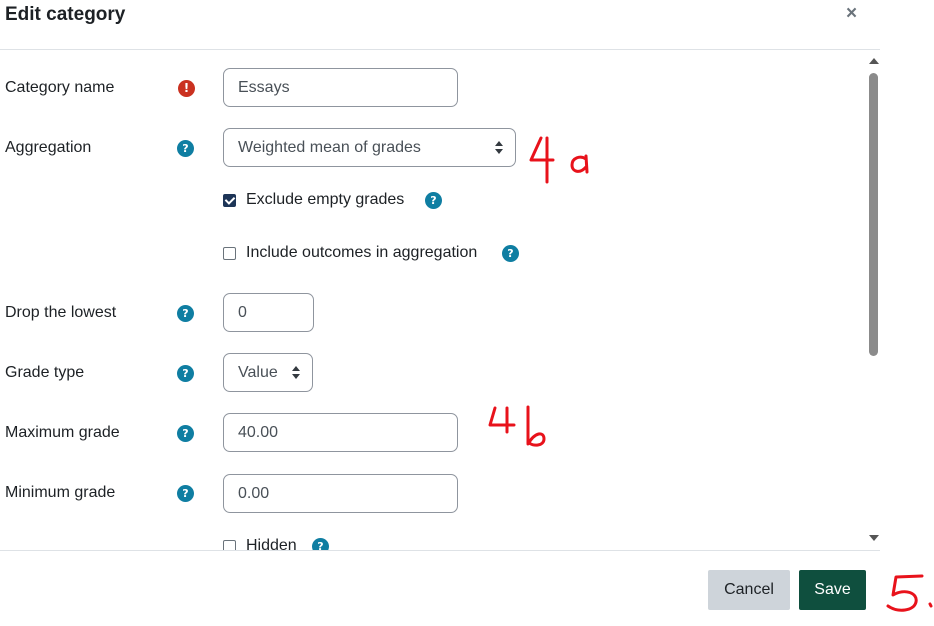  What do you see at coordinates (185, 433) in the screenshot?
I see `maximum-grade-help-icon: ?` at bounding box center [185, 433].